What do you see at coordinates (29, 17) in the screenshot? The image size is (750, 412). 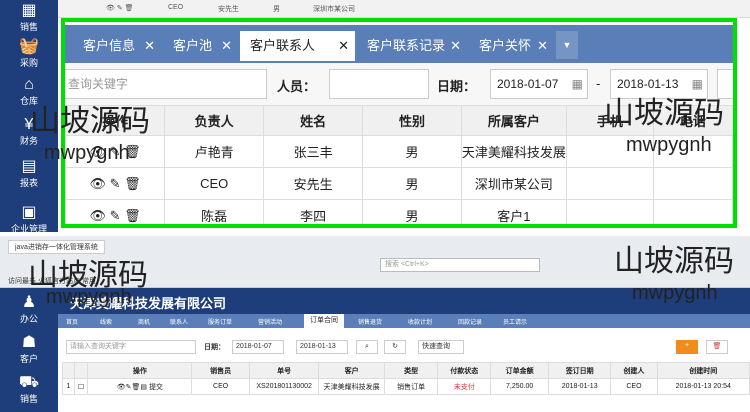 I see `sidebar-item-sales: ▦ 销售` at bounding box center [29, 17].